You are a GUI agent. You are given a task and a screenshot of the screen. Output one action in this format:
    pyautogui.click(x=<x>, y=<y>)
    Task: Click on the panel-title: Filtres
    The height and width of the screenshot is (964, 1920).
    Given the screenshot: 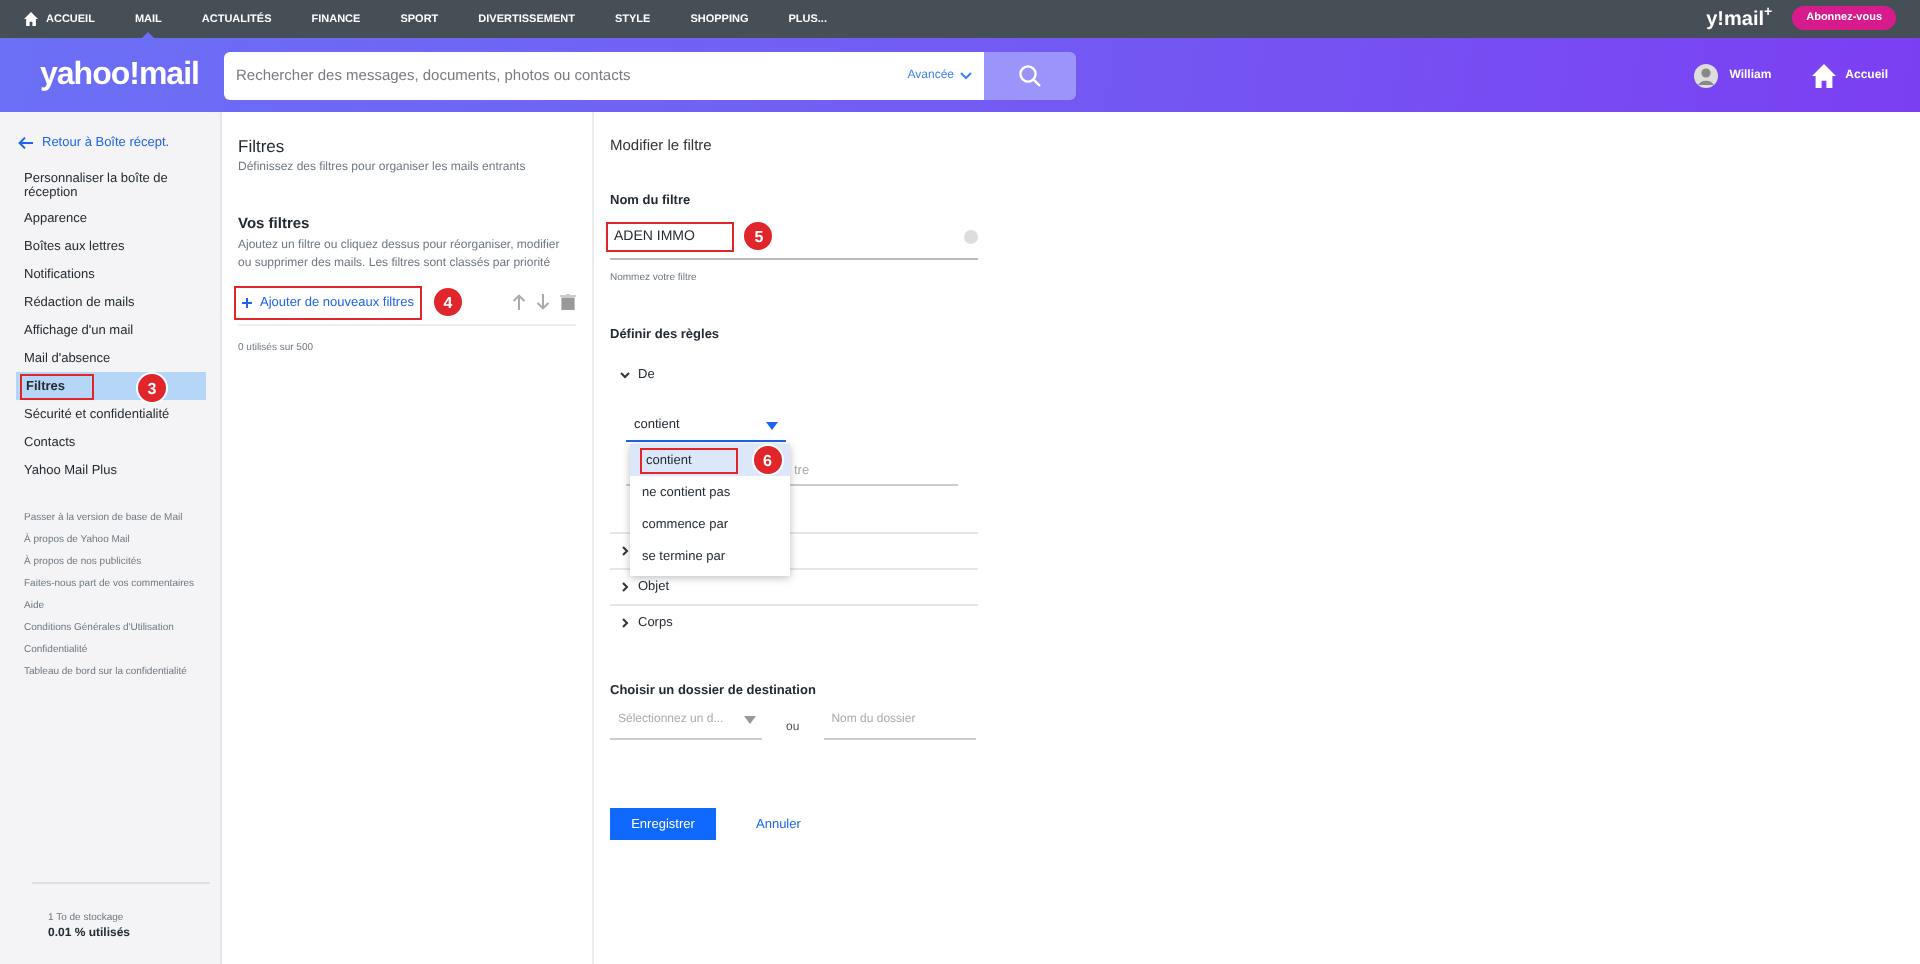 What is the action you would take?
    pyautogui.click(x=262, y=146)
    